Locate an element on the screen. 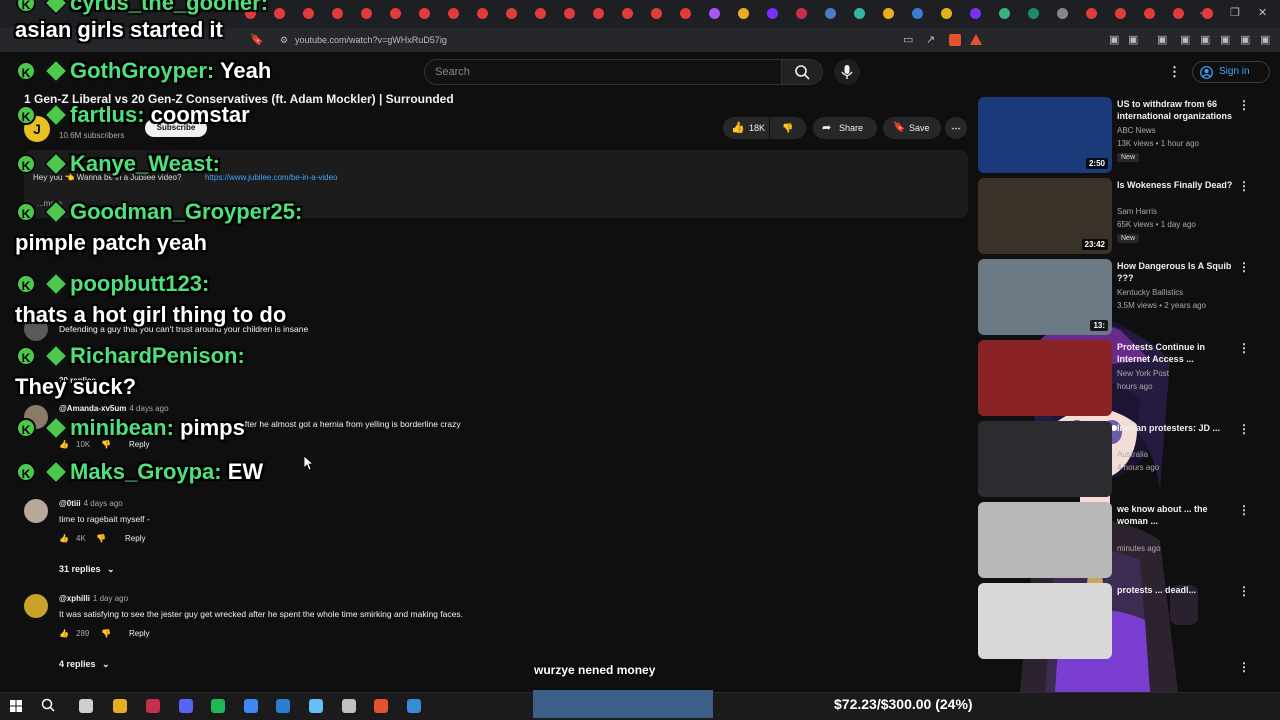  comment-handle: @Amanda-xv5um is located at coordinates (92, 408).